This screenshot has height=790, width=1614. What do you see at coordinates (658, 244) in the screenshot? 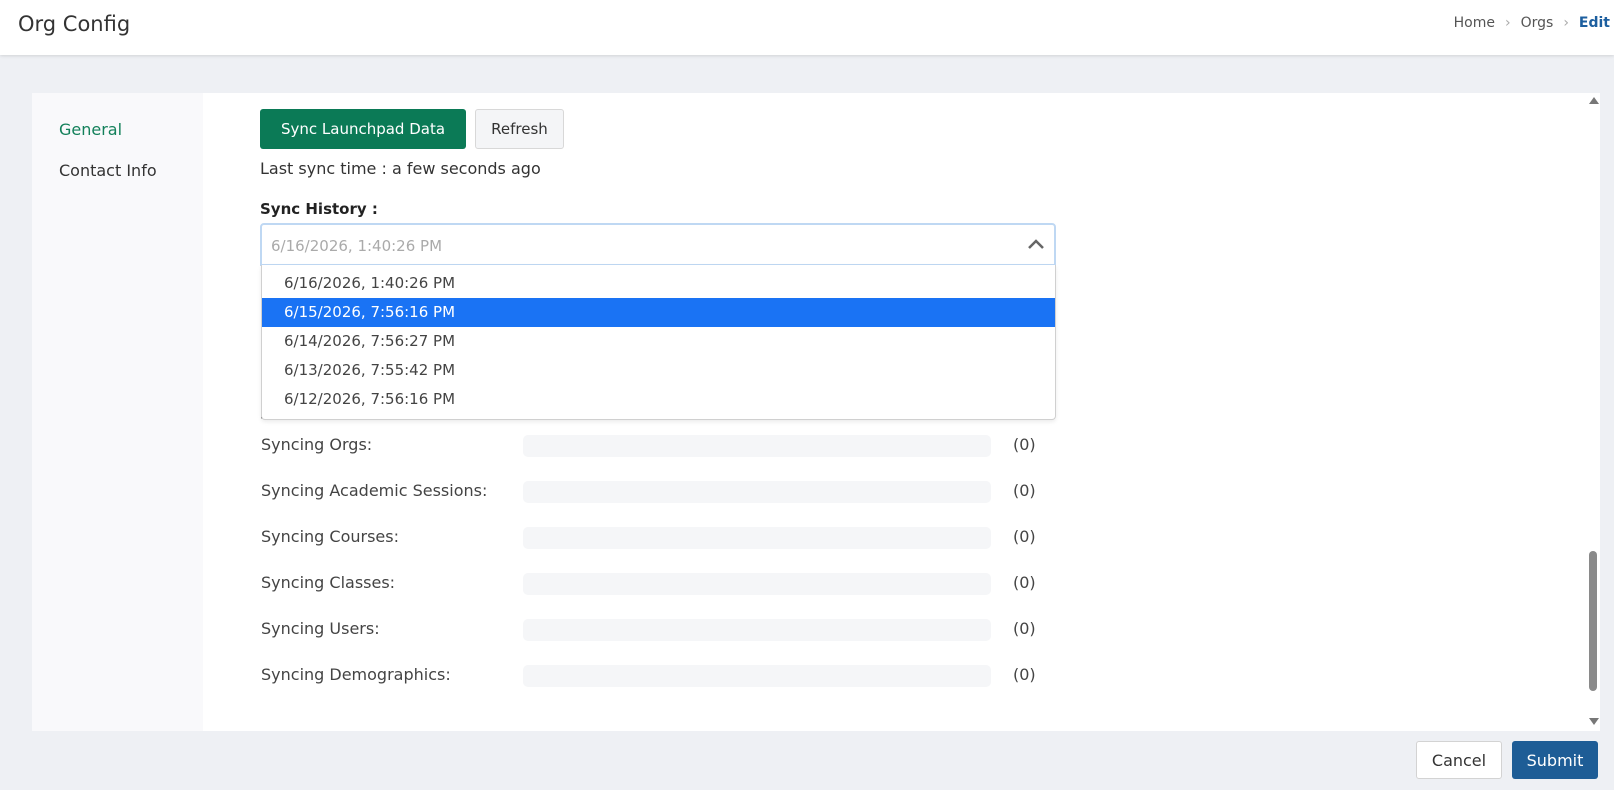
I see `sync-history-select: 6/16/2026, 1:40:26 PM` at bounding box center [658, 244].